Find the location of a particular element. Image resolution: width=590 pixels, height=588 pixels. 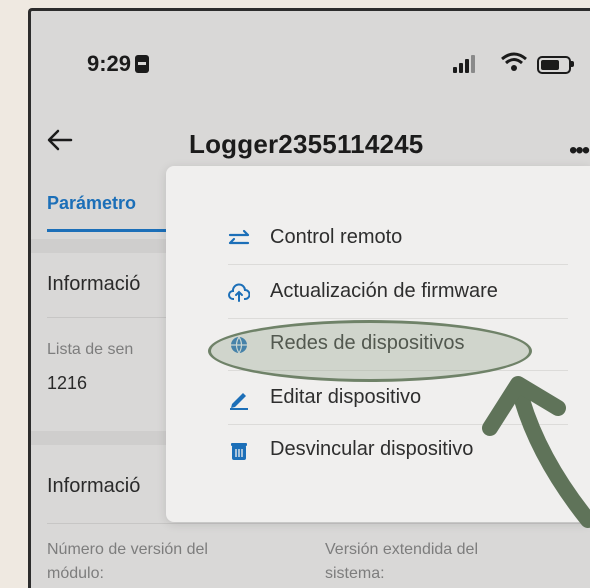

menu-item-firmware-update: Actualización de firmware is located at coordinates (398, 292).